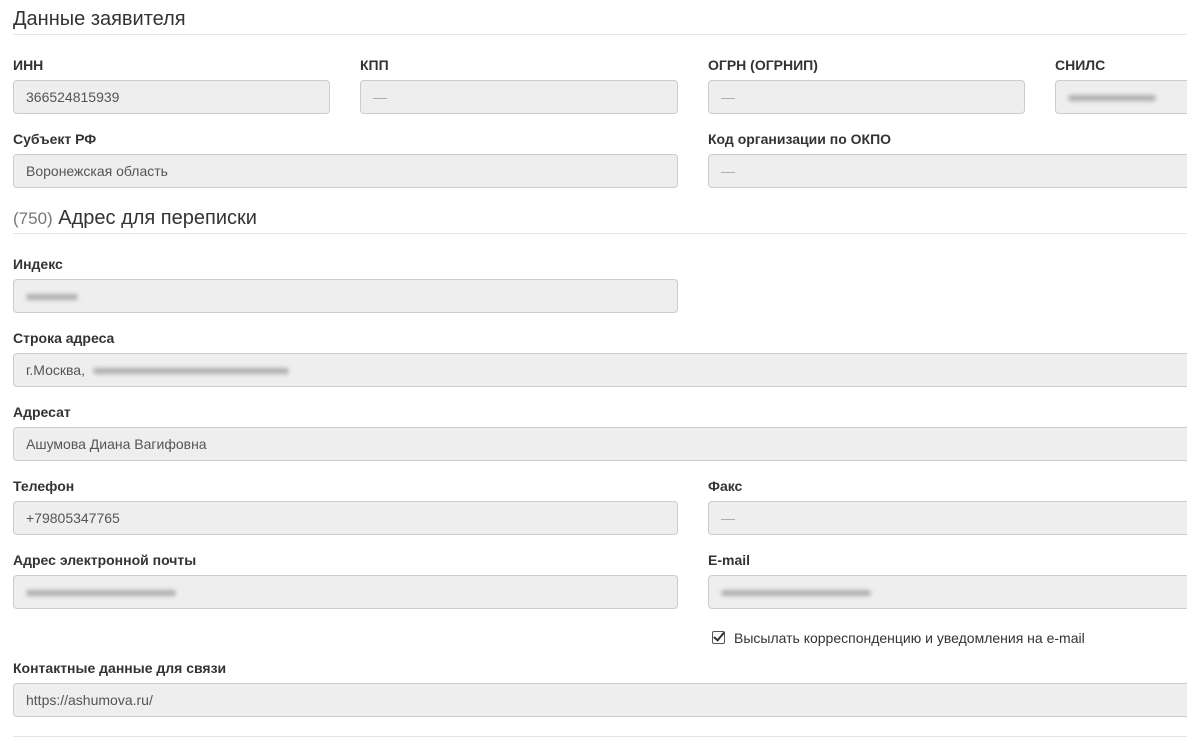  Describe the element at coordinates (947, 518) in the screenshot. I see `fax-field: —` at that location.